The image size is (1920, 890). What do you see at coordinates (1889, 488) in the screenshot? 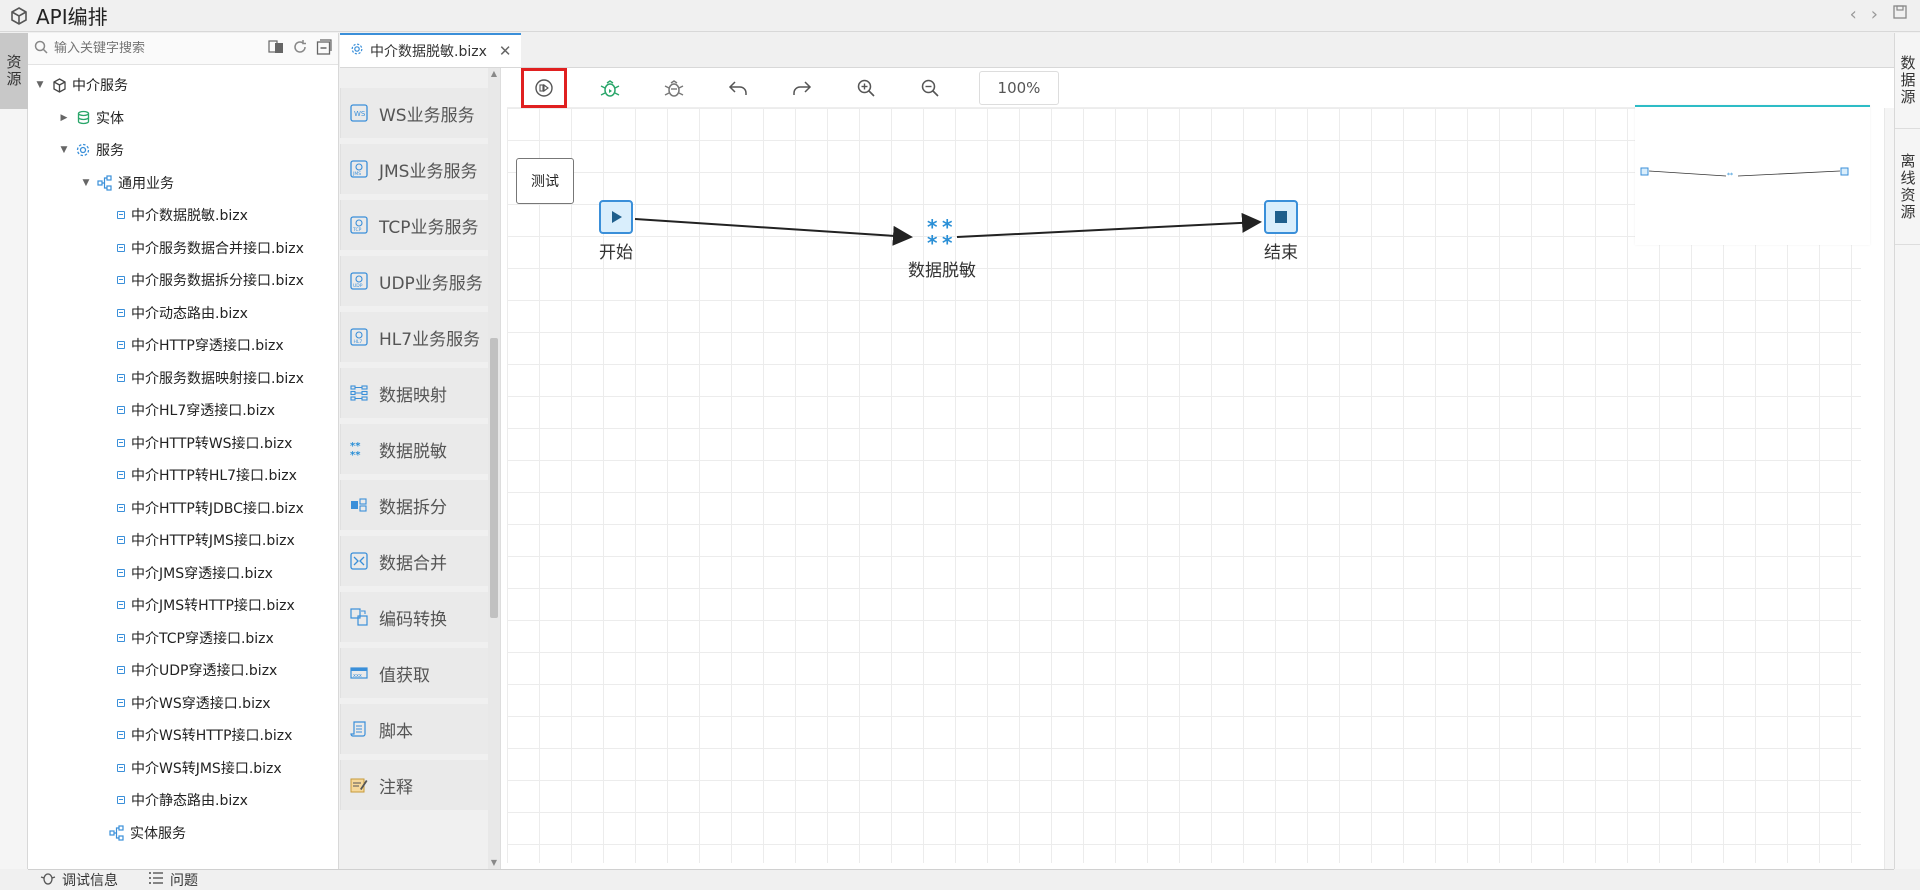
I see `canvas-scrollbar` at bounding box center [1889, 488].